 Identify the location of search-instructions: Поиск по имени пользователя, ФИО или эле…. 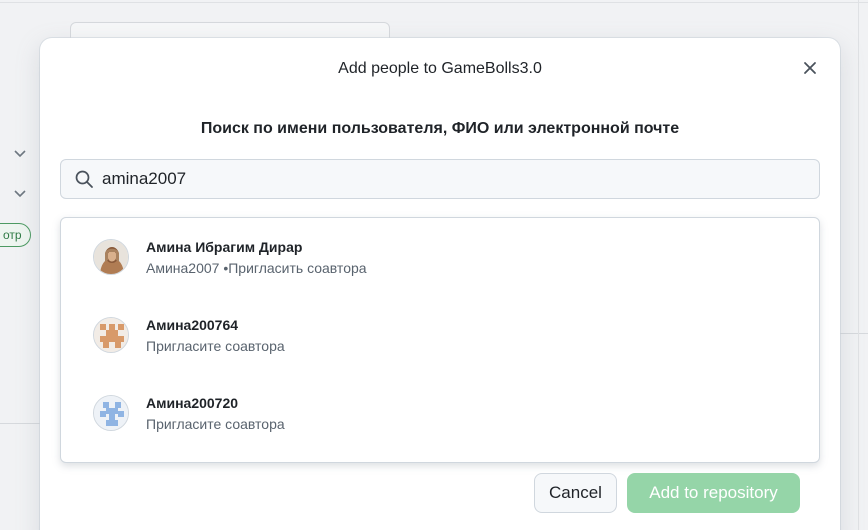
(440, 128).